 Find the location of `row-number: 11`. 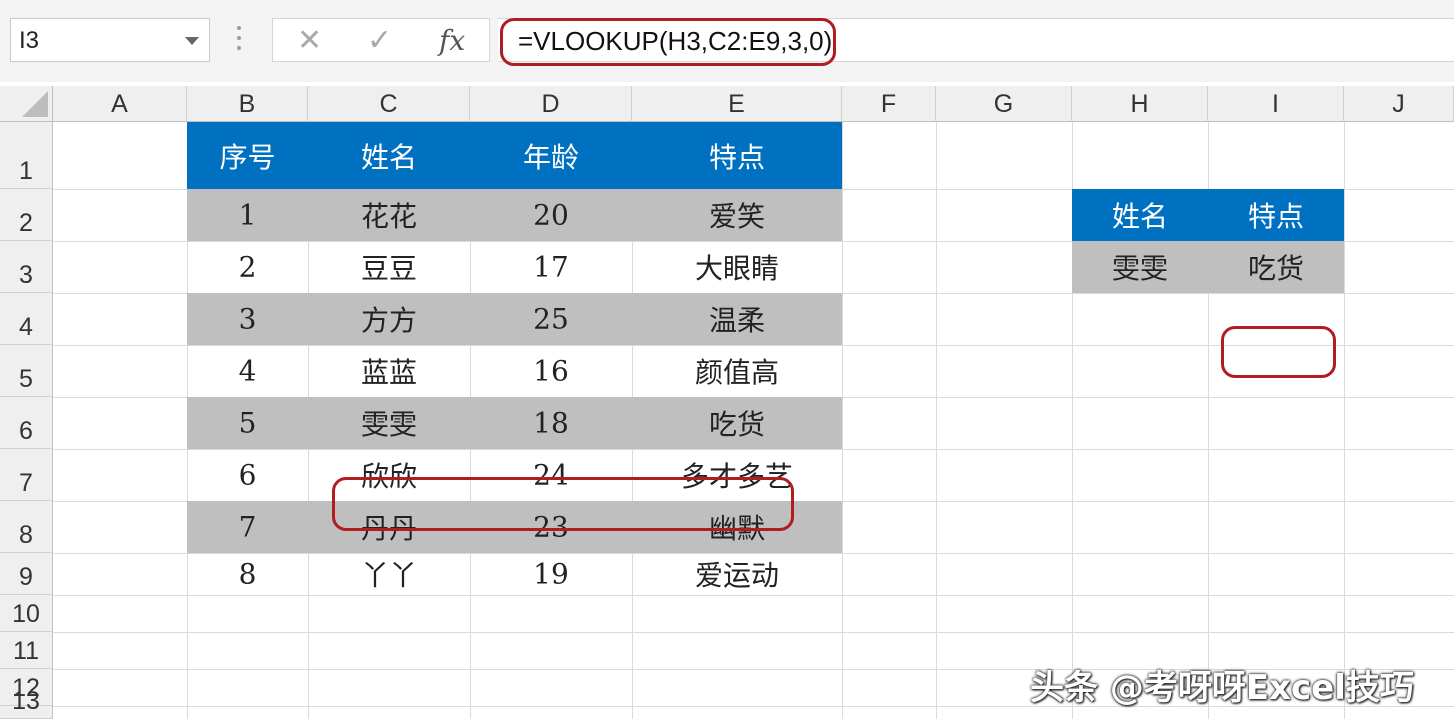

row-number: 11 is located at coordinates (26, 651).